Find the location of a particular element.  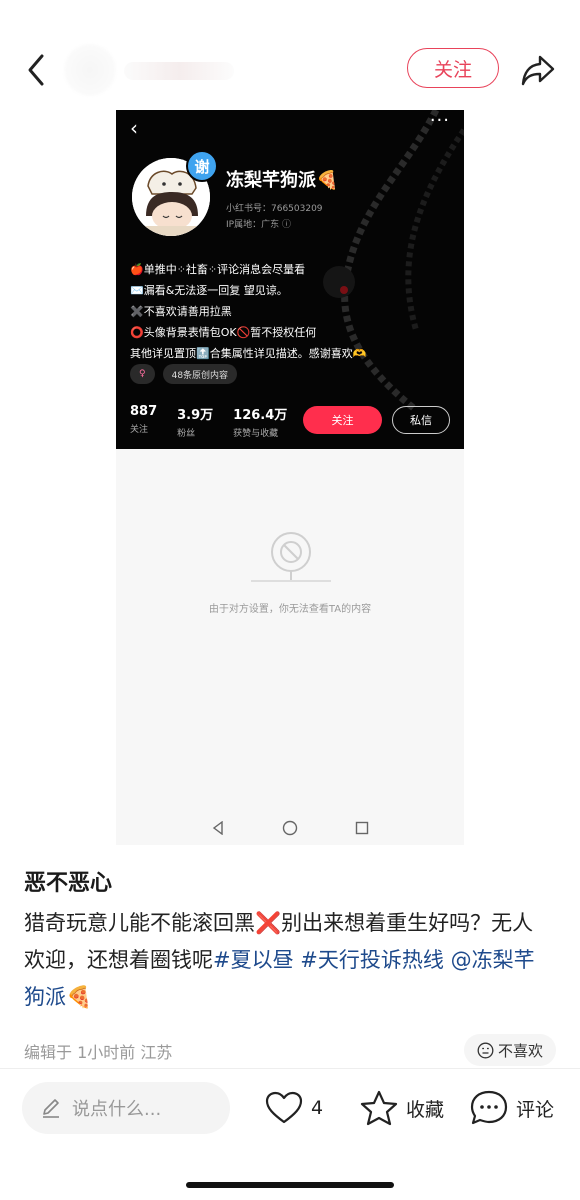

inner-more-icon: ··· is located at coordinates (439, 120).